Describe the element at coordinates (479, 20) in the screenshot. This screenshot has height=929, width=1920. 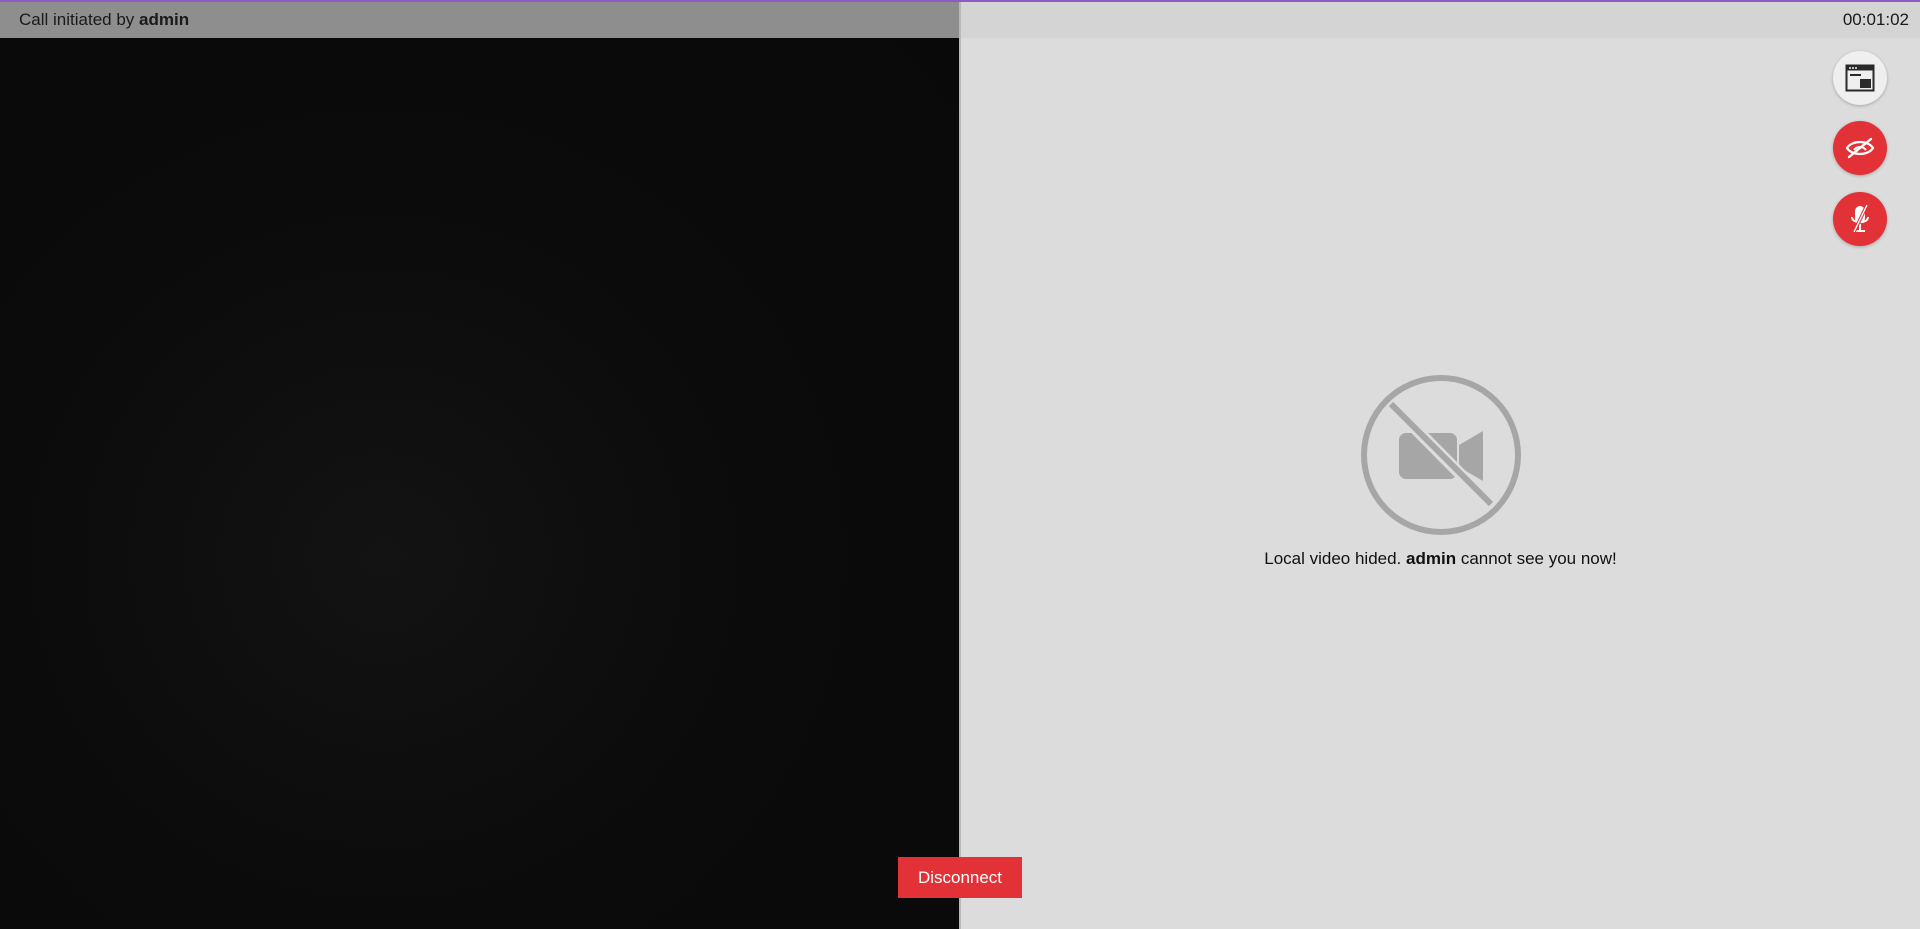
I see `remote-header: Call initiated by admin` at that location.